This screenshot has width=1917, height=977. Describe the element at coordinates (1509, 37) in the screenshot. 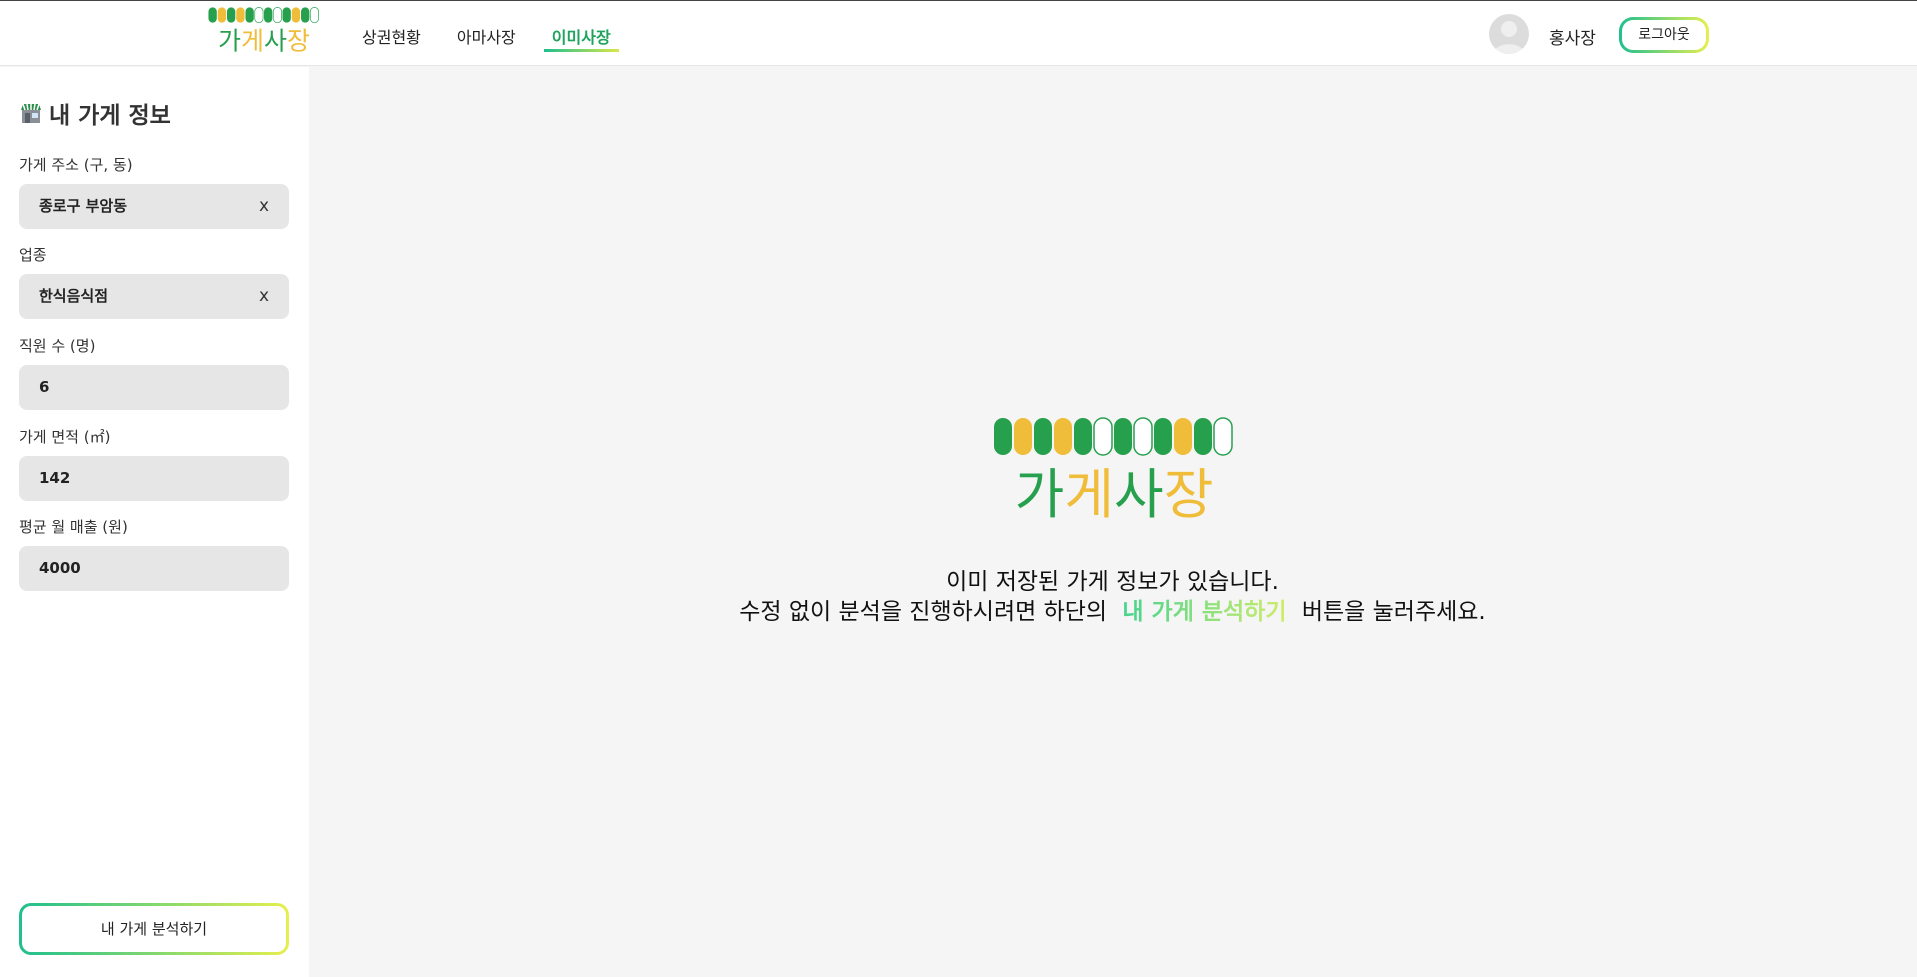

I see `user-icon` at that location.